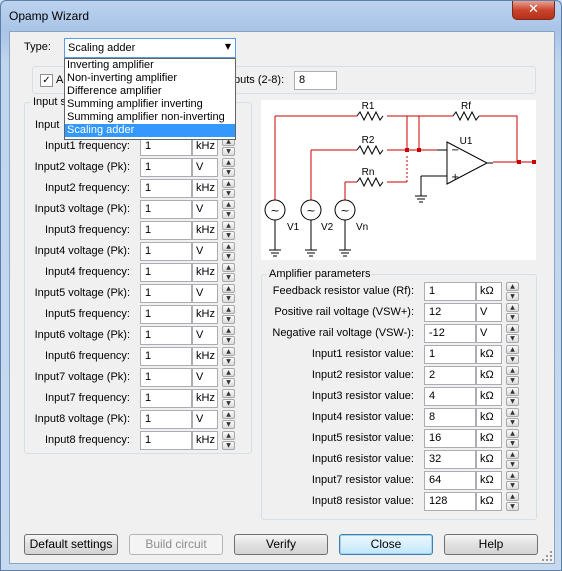 This screenshot has width=562, height=571. I want to click on checkbox: ✓, so click(46, 80).